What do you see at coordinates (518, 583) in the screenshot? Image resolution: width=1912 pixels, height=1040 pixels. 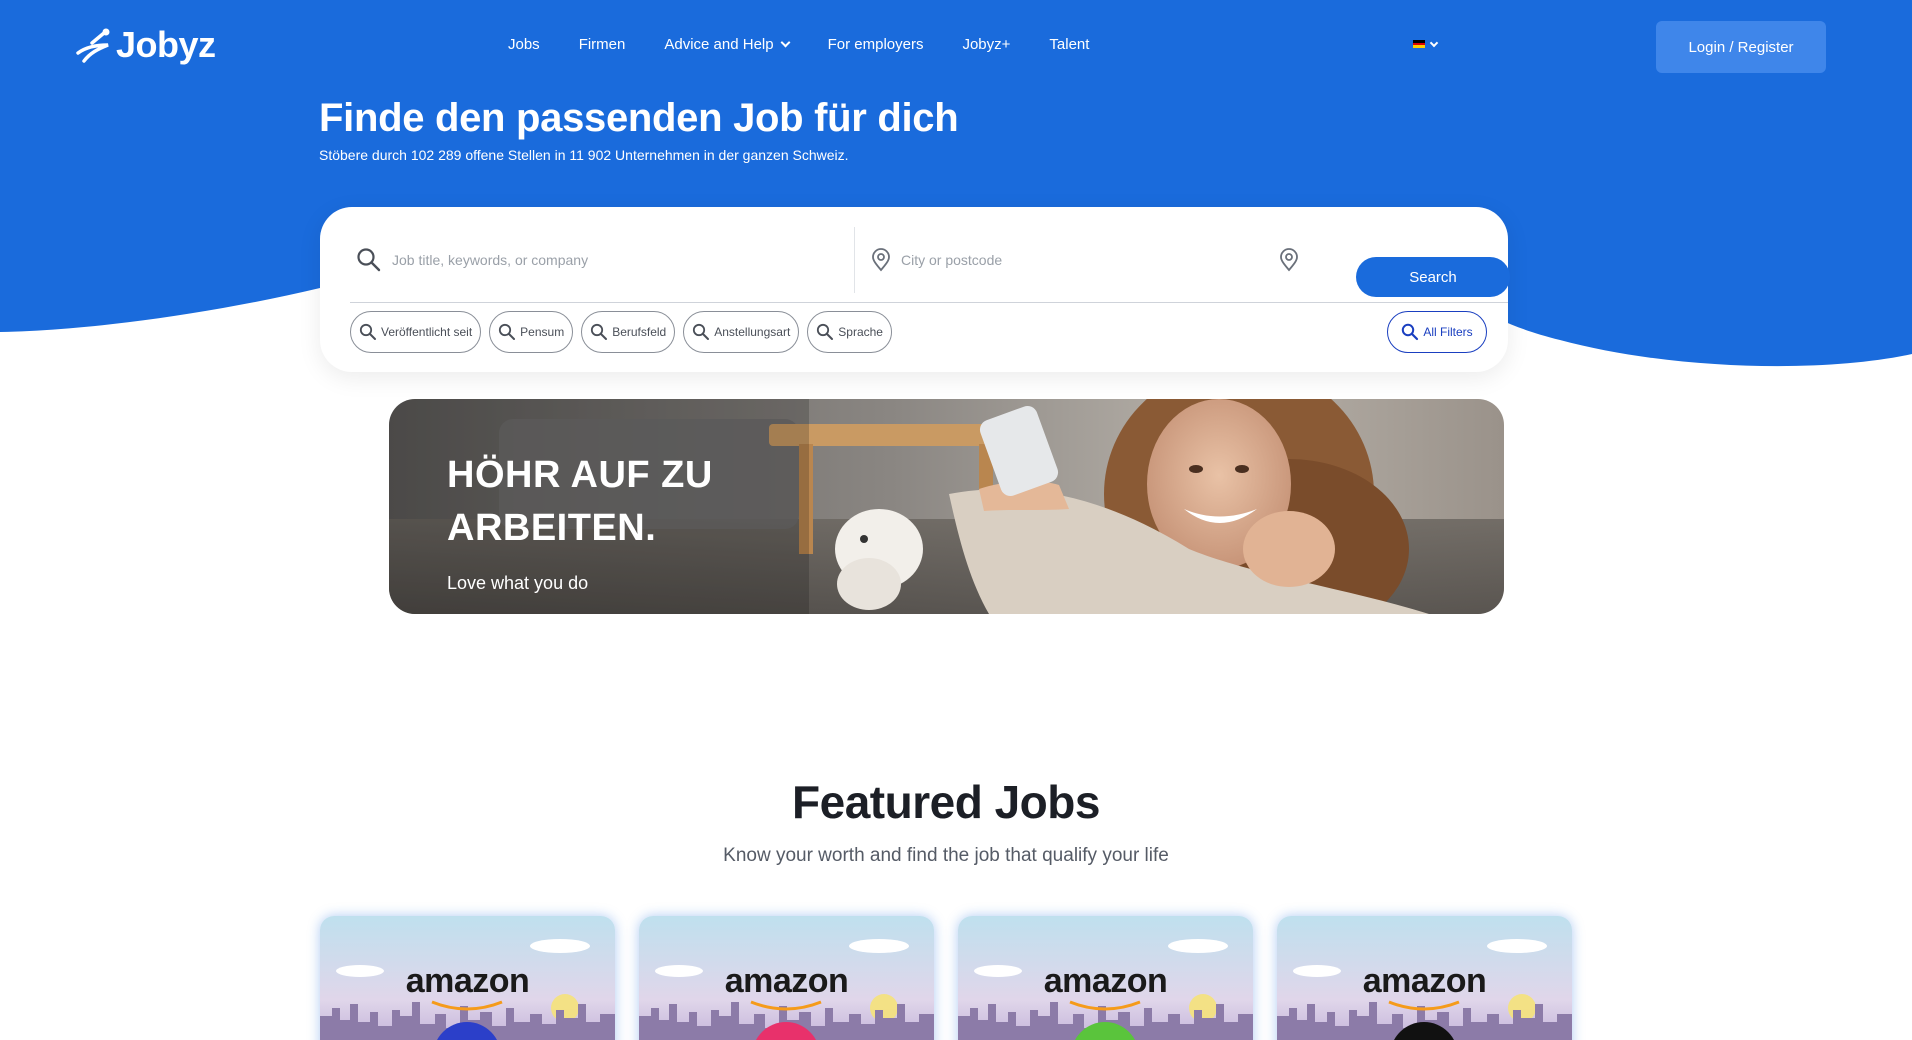 I see `banner-subtitle: Love what you do` at bounding box center [518, 583].